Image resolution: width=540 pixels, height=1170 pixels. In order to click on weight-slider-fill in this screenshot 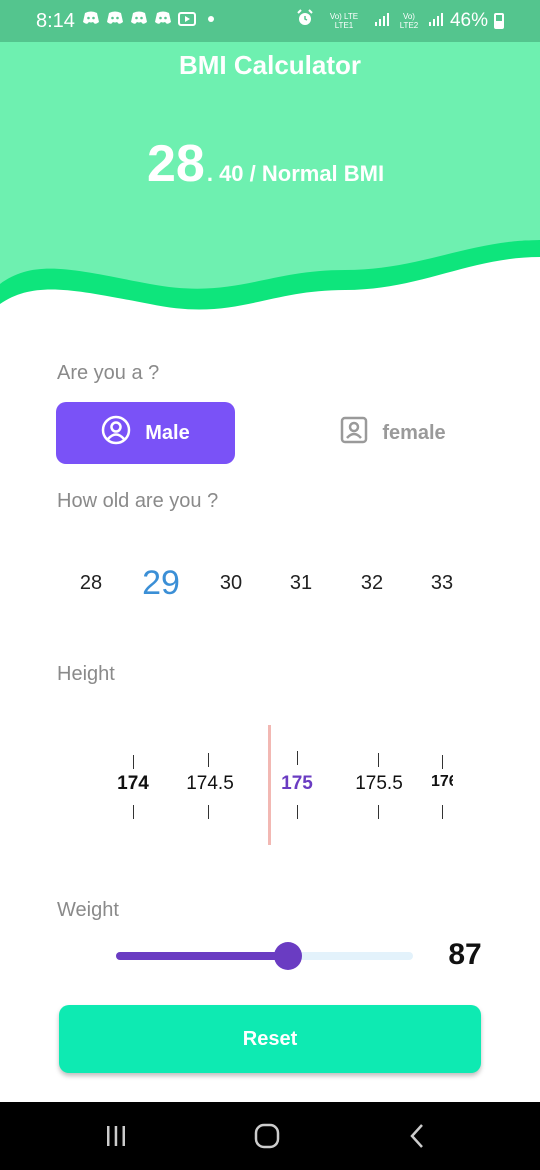, I will do `click(202, 956)`.